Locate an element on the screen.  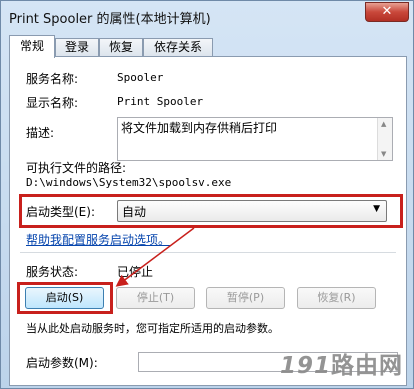
tab-recovery-label: 恢复 is located at coordinates (120, 47).